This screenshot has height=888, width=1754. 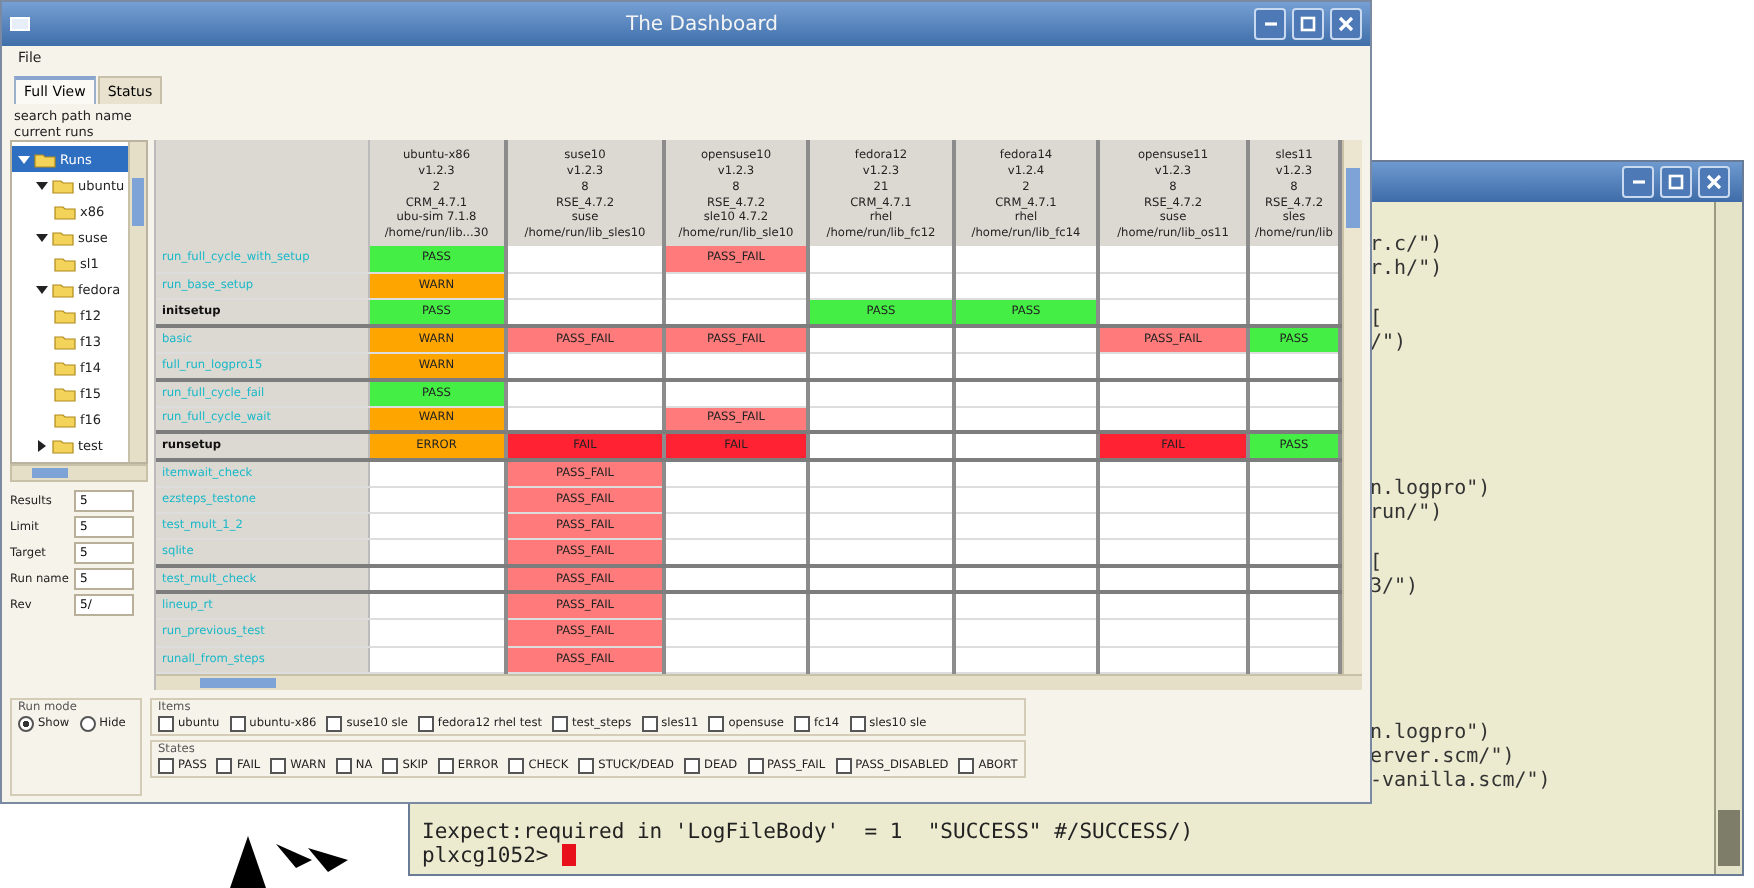 What do you see at coordinates (1406, 245) in the screenshot?
I see `terminal-line: r.c/")` at bounding box center [1406, 245].